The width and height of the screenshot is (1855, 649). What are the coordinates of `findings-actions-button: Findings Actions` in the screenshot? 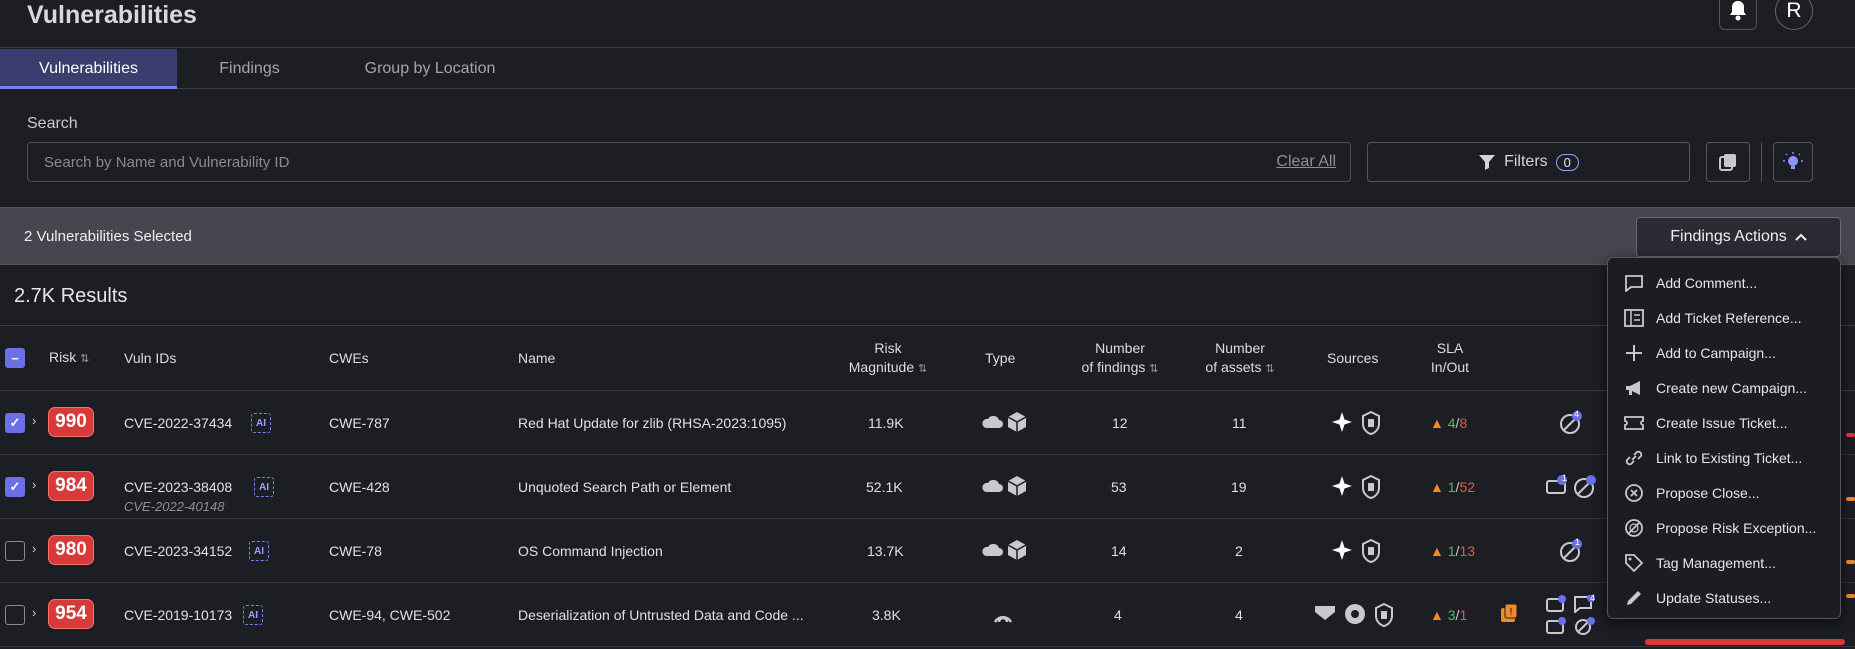 It's located at (1738, 237).